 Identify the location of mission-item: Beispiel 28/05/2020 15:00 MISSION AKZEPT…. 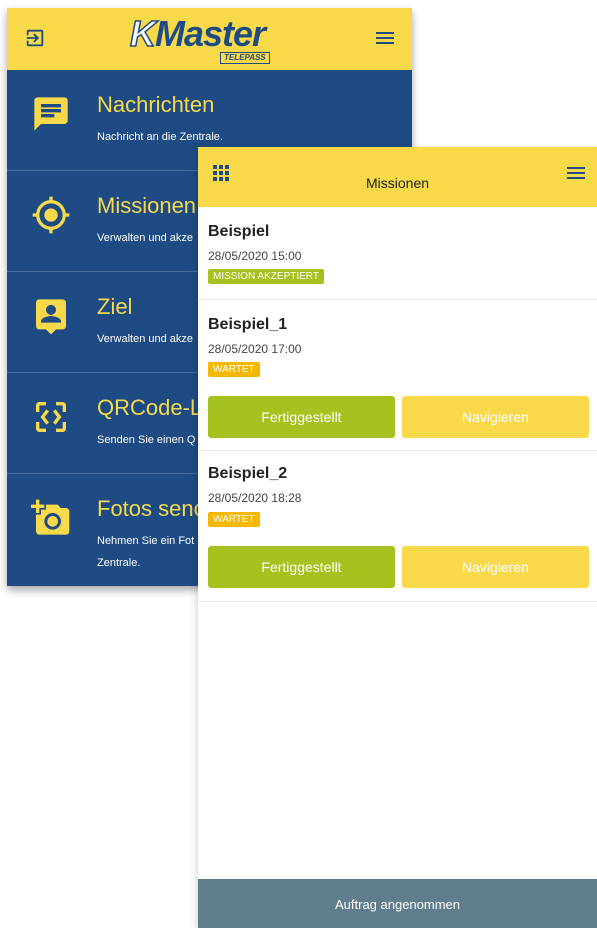
(397, 253).